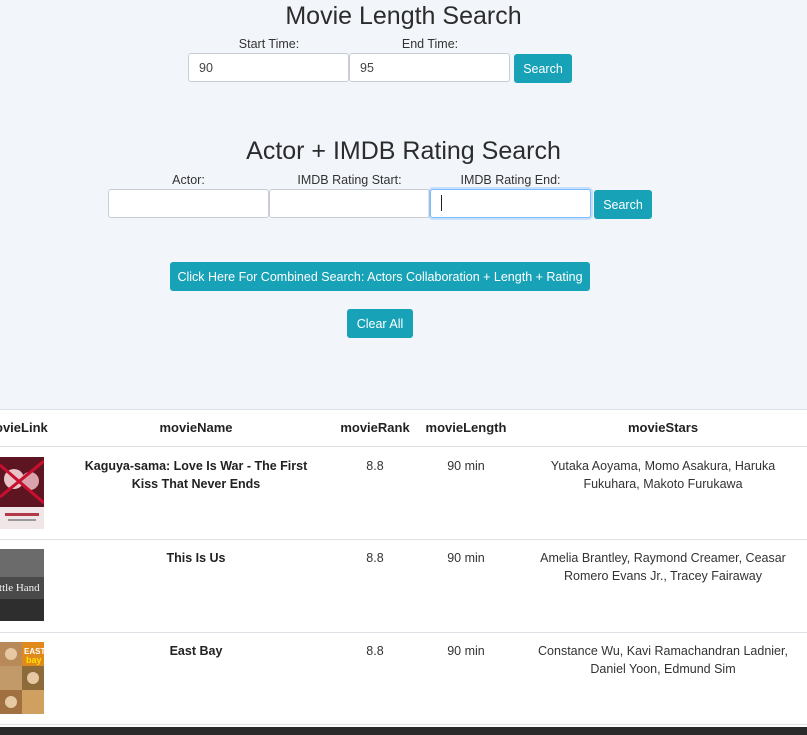  What do you see at coordinates (623, 204) in the screenshot?
I see `actor-search-button: Search` at bounding box center [623, 204].